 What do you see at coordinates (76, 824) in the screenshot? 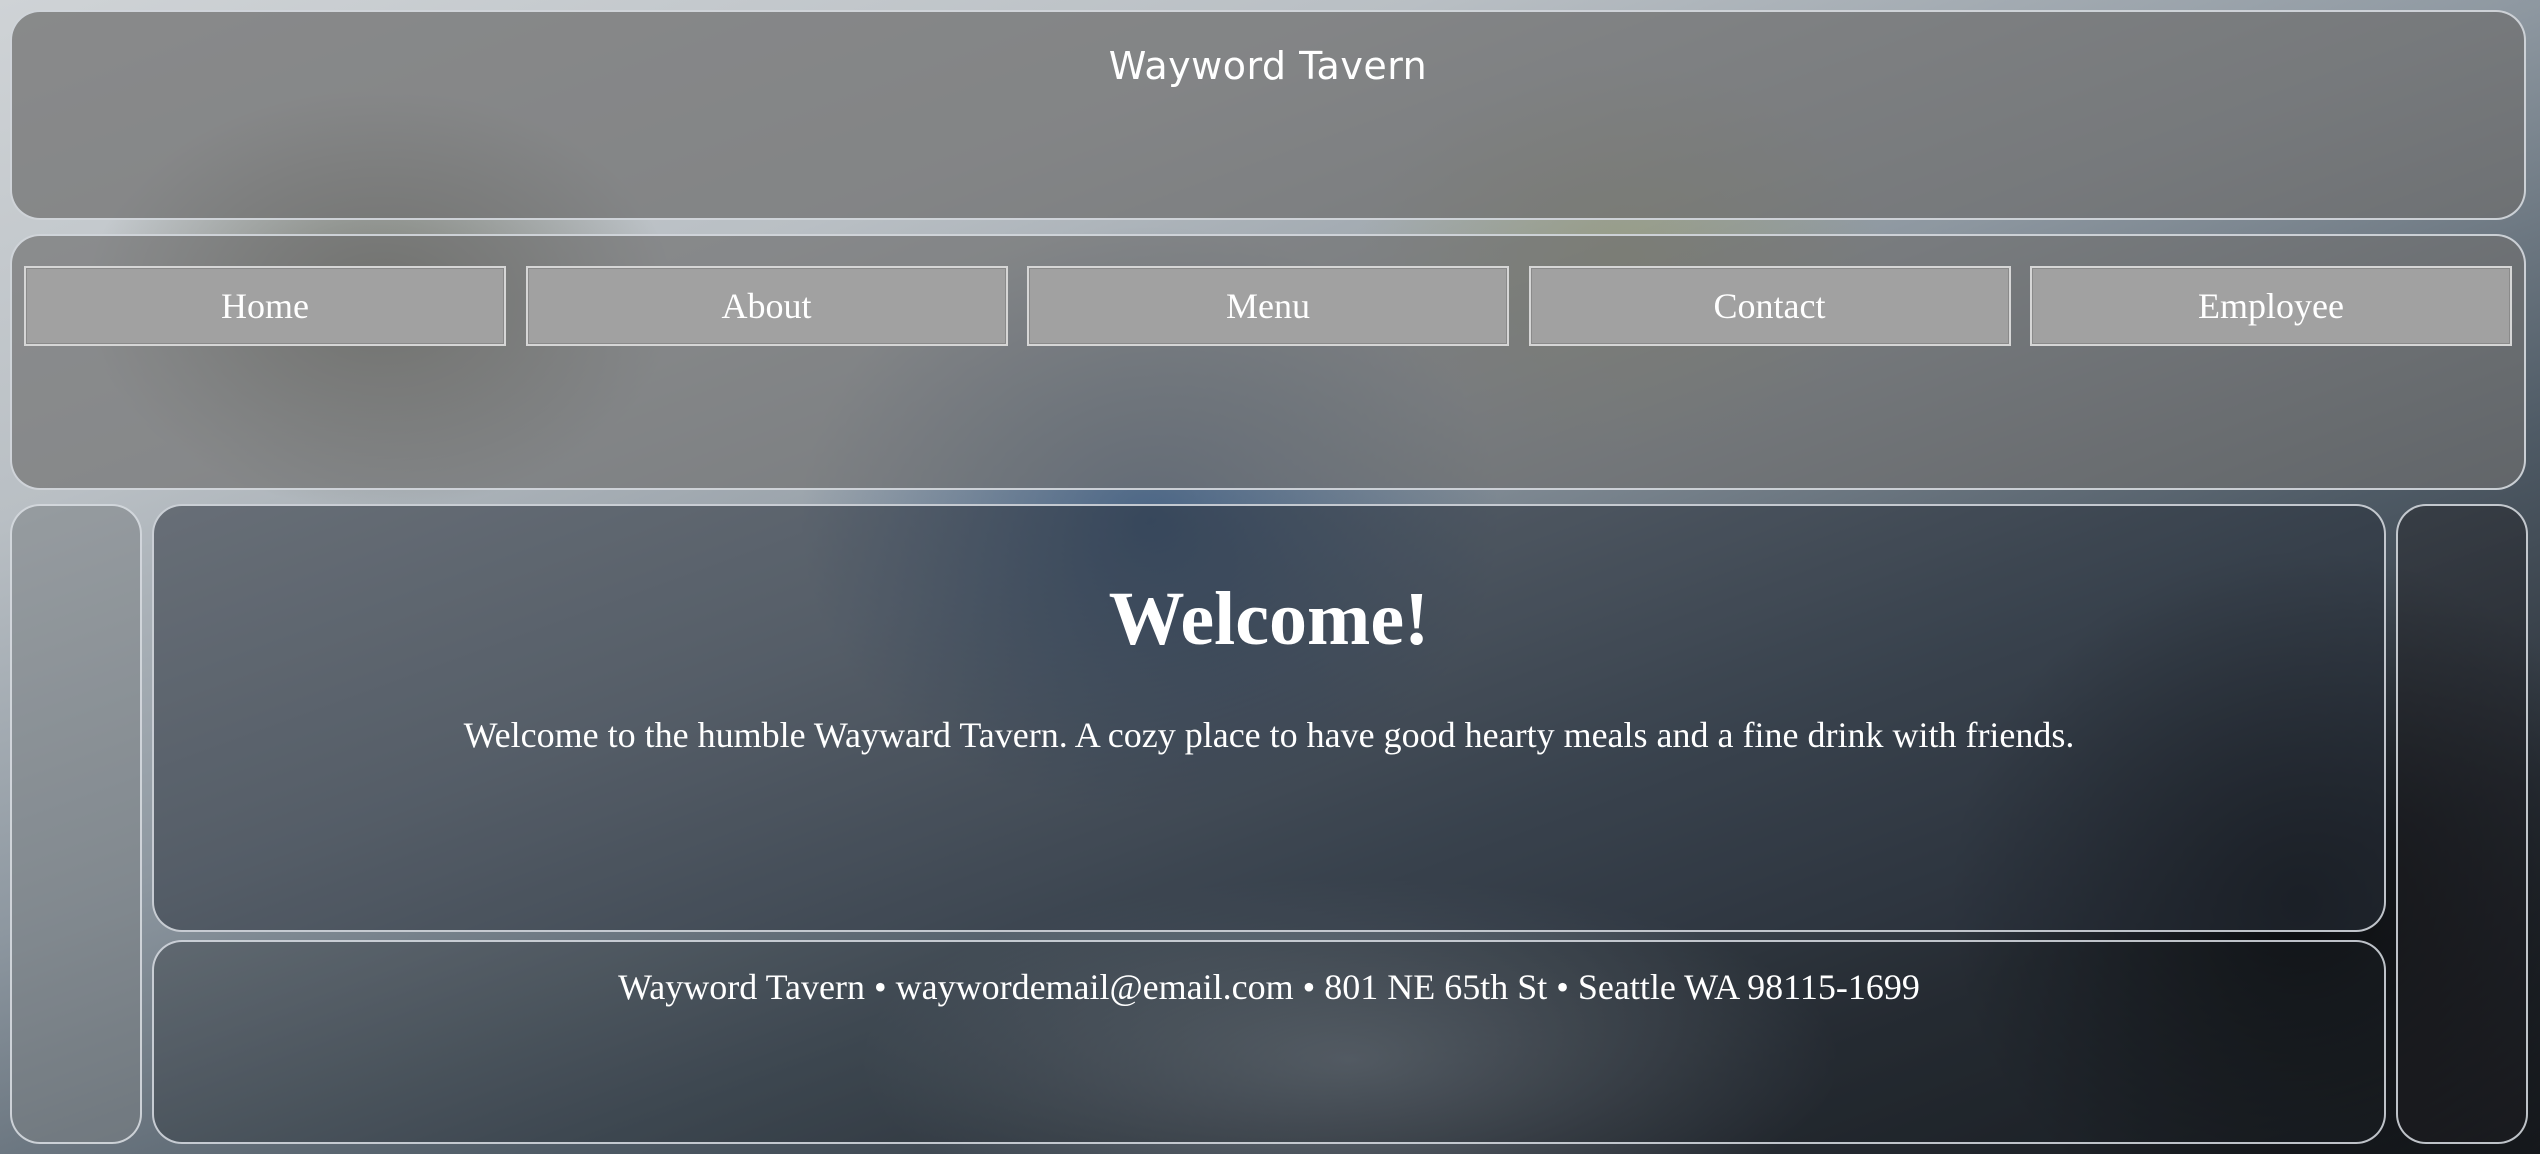
I see `left-sidebar` at bounding box center [76, 824].